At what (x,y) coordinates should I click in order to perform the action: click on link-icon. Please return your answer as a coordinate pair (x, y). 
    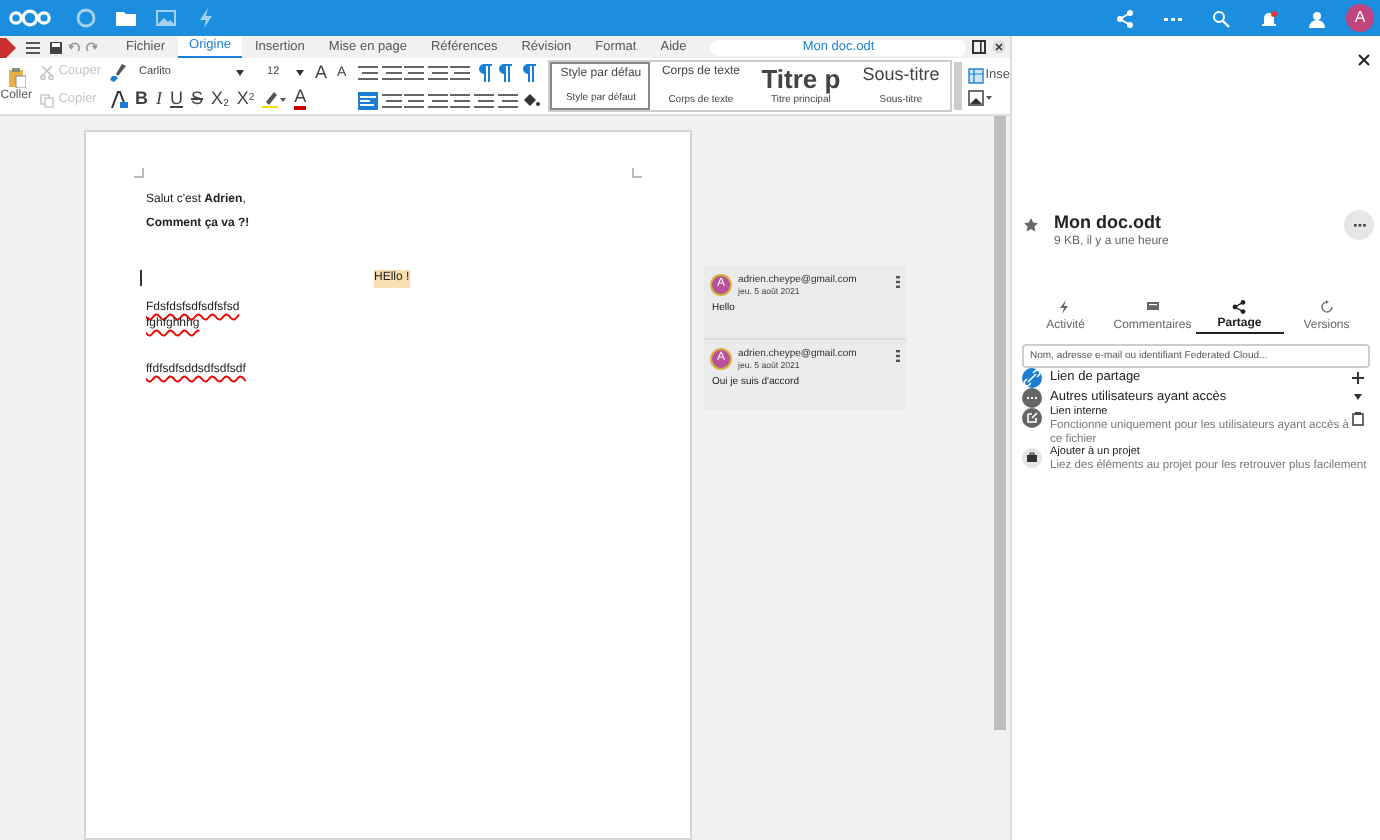
    Looking at the image, I should click on (1032, 378).